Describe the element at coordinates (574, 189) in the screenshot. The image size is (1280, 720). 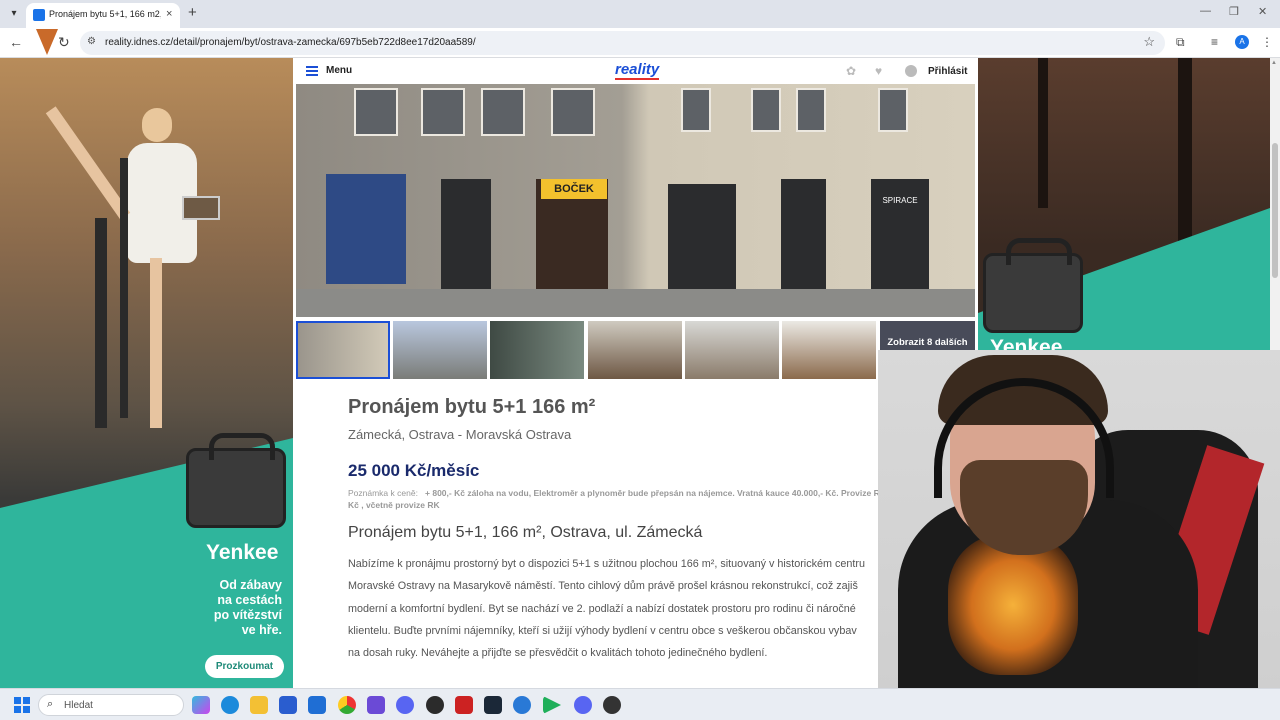
I see `shop-sign: BOČEK` at that location.